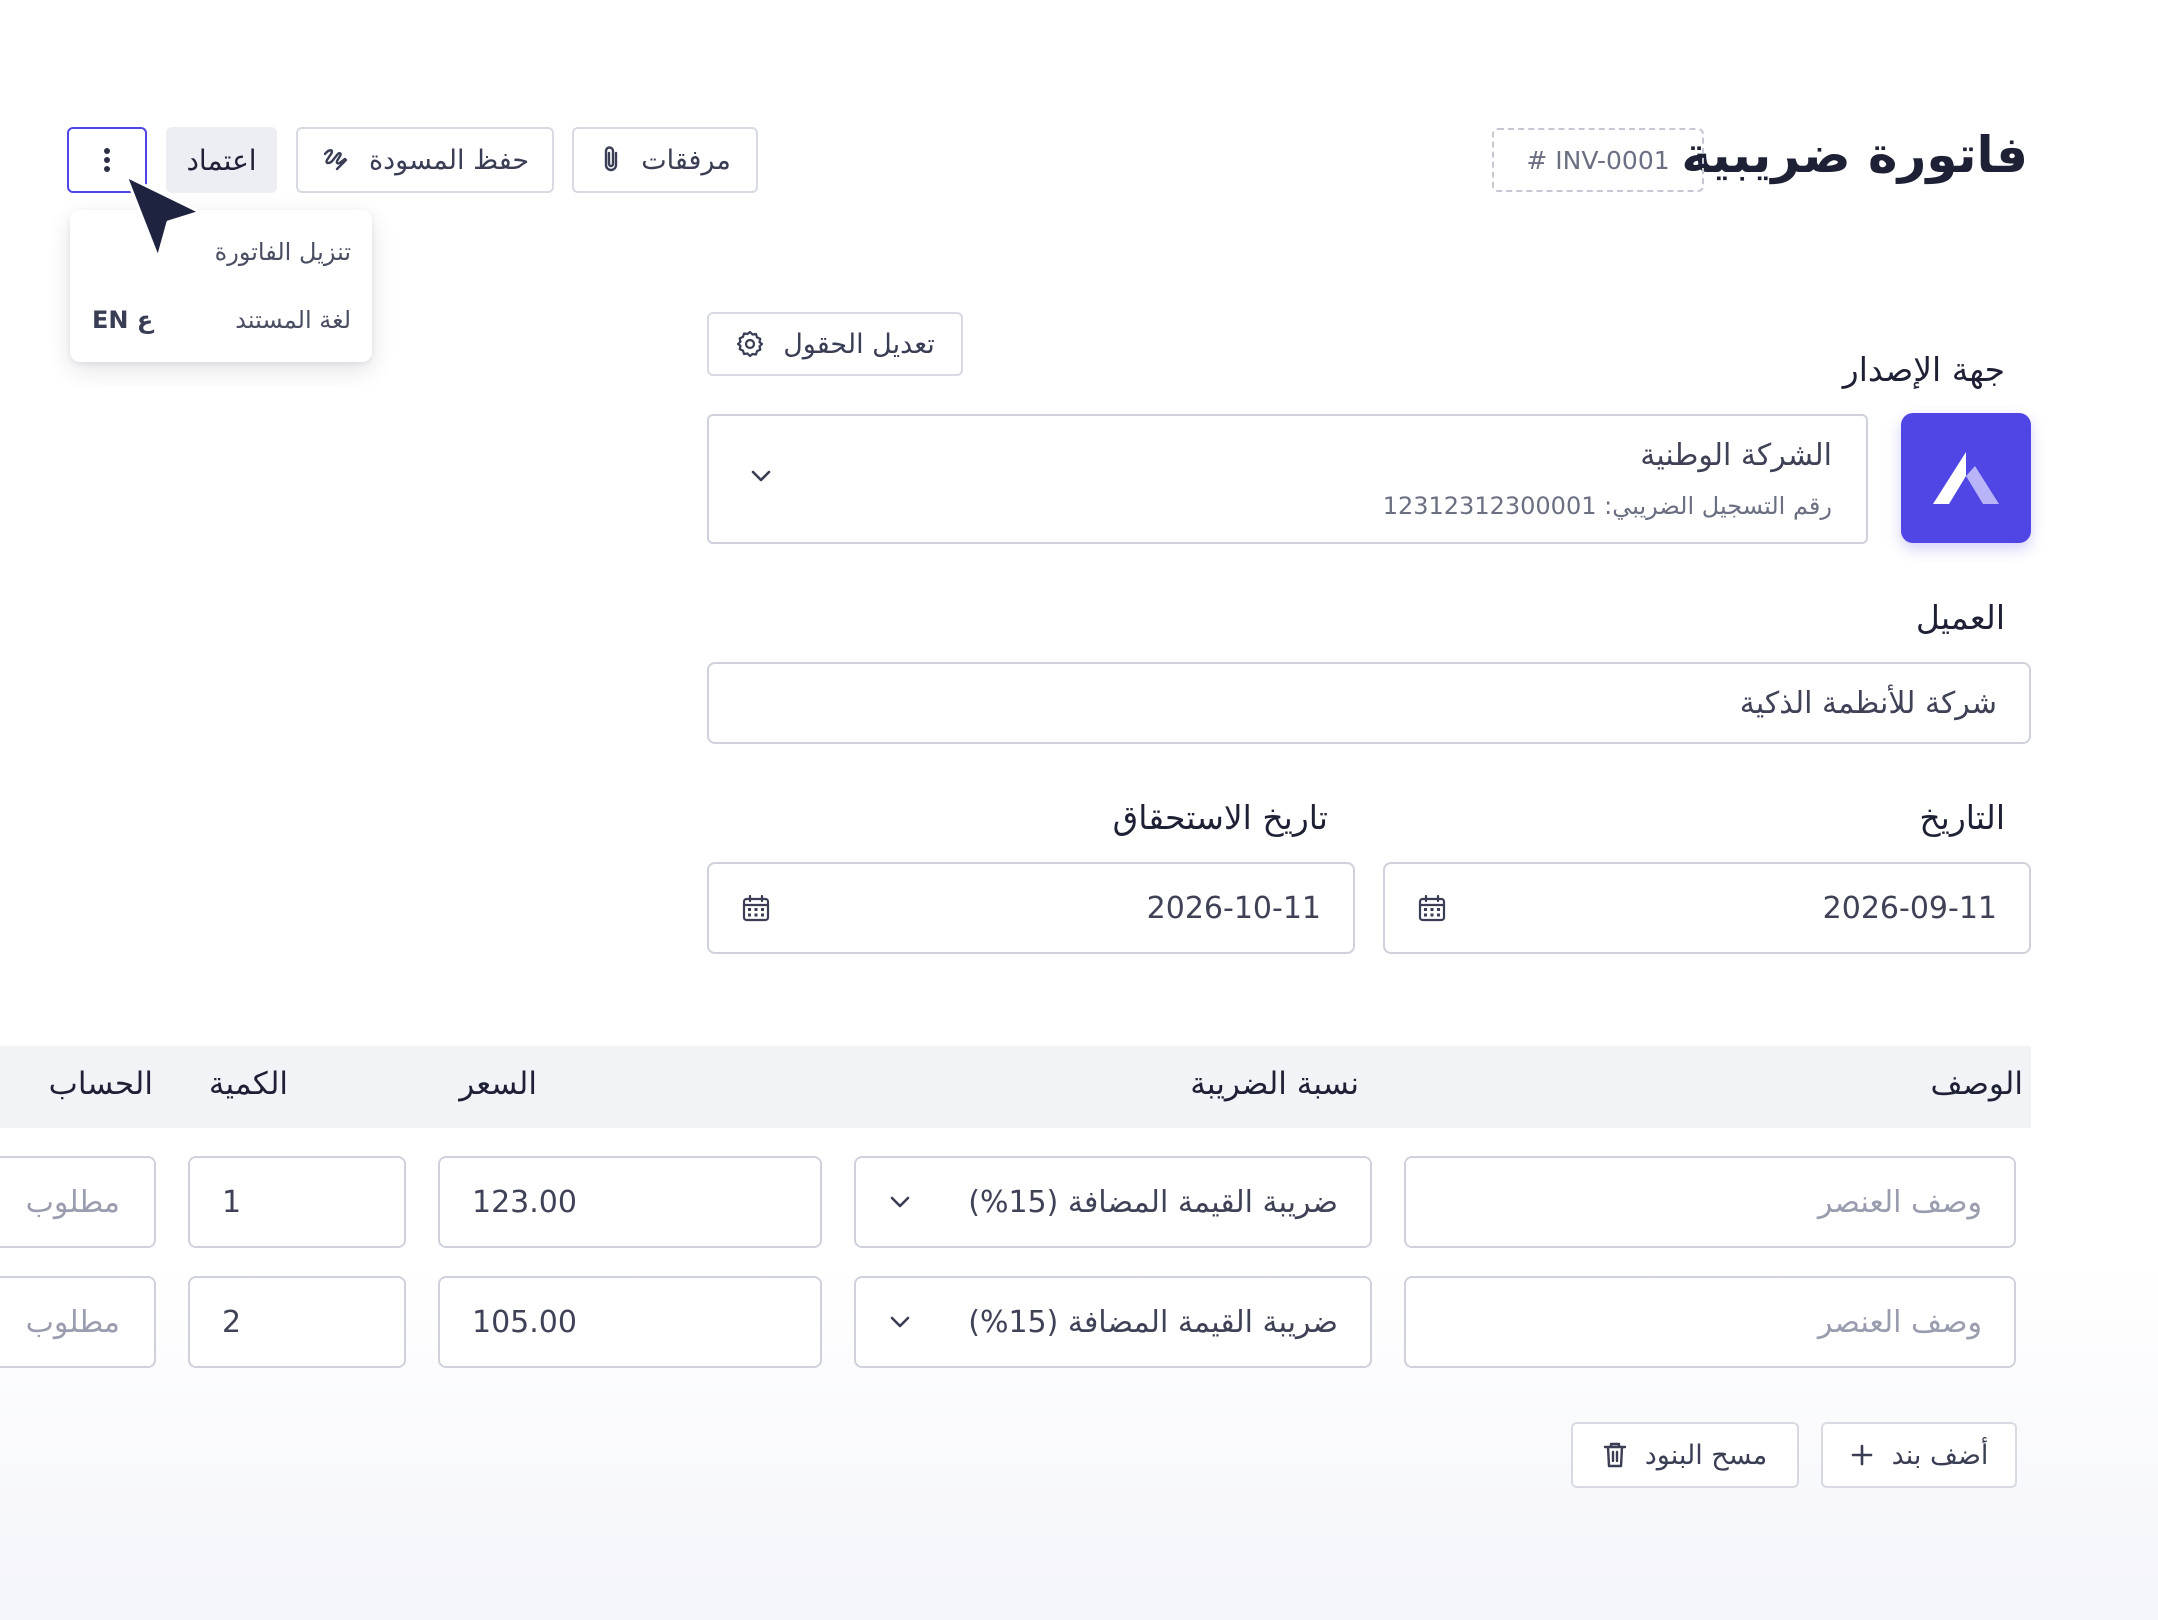  What do you see at coordinates (1960, 617) in the screenshot?
I see `customer-label: العميل` at bounding box center [1960, 617].